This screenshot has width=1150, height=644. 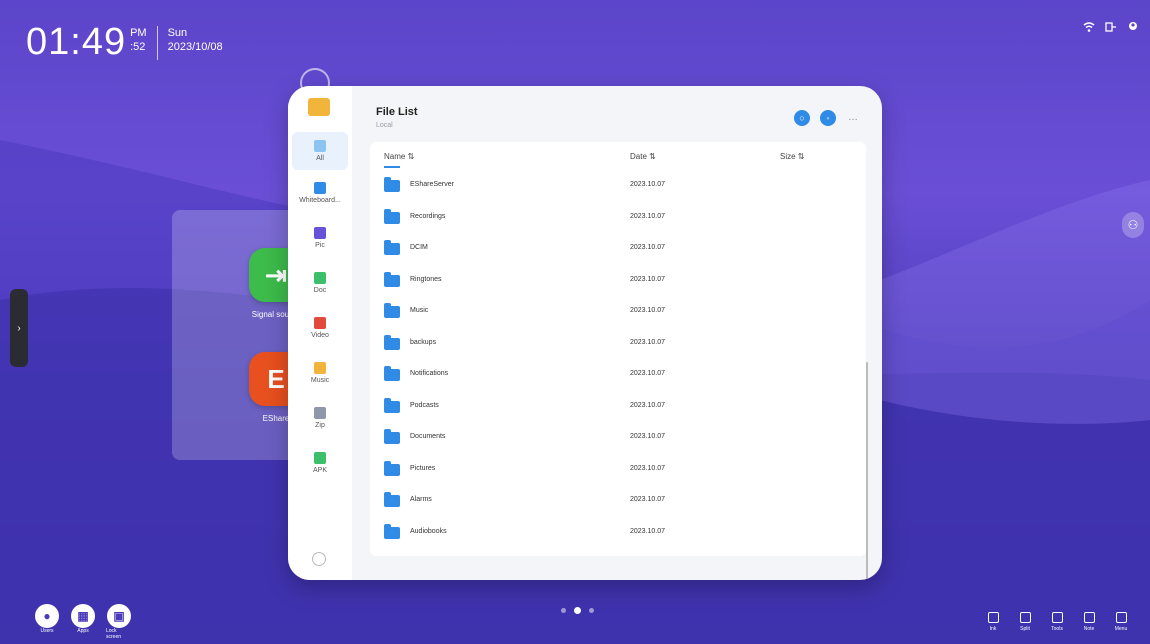 What do you see at coordinates (1121, 629) in the screenshot?
I see `toolbar-label: Menu` at bounding box center [1121, 629].